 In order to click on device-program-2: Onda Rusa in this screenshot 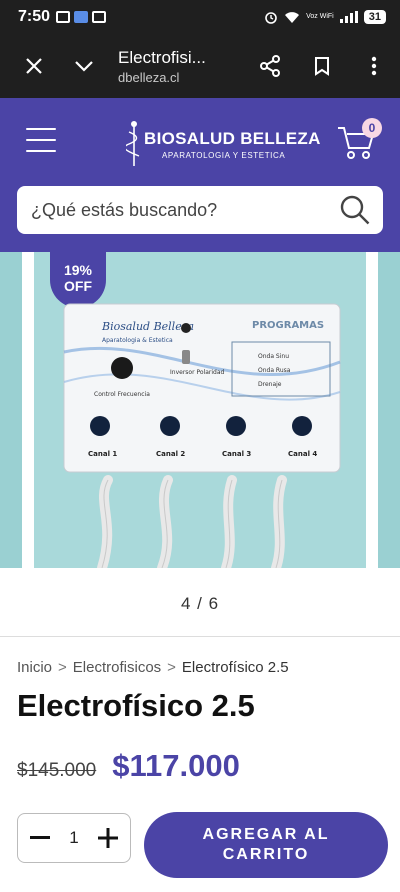, I will do `click(274, 370)`.